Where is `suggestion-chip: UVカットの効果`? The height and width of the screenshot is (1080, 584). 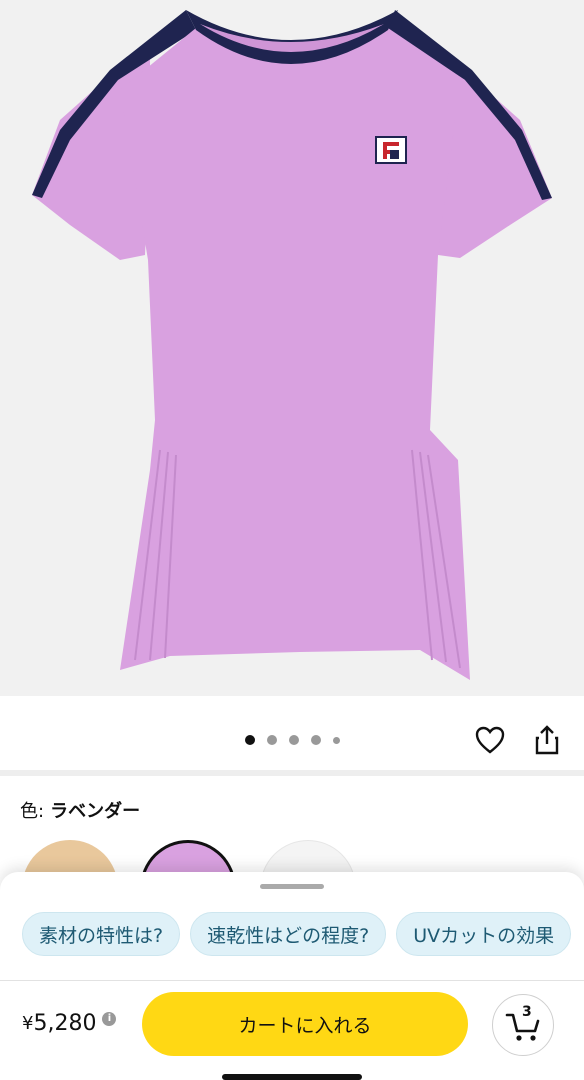 suggestion-chip: UVカットの効果 is located at coordinates (484, 934).